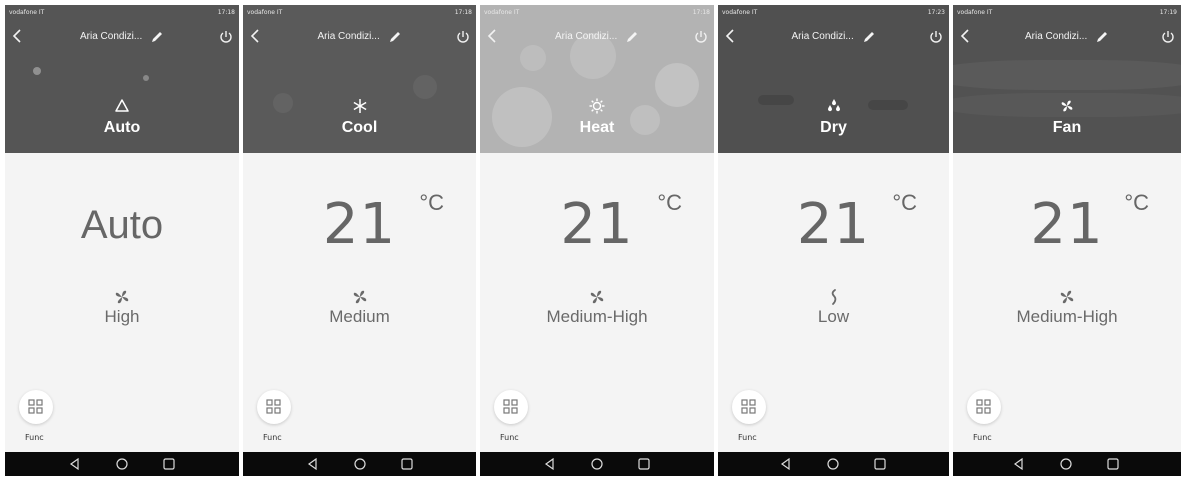 Image resolution: width=1185 pixels, height=479 pixels. I want to click on temperature-value: Auto, so click(122, 225).